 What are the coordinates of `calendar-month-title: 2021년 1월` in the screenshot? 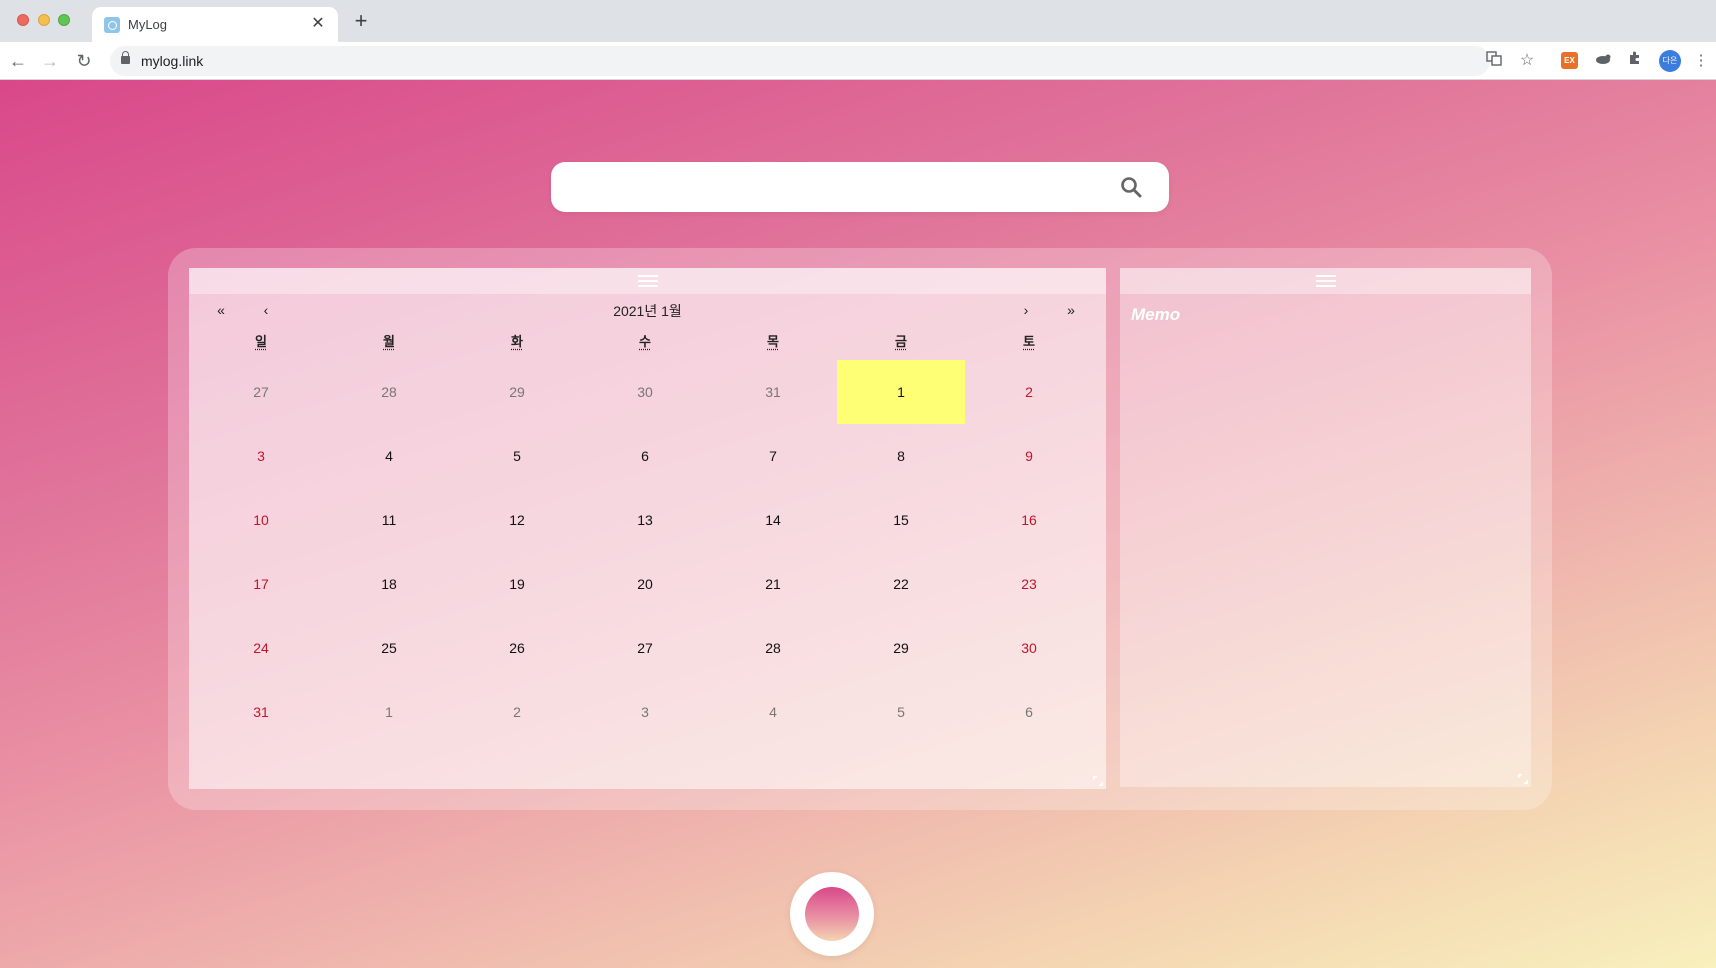 It's located at (647, 311).